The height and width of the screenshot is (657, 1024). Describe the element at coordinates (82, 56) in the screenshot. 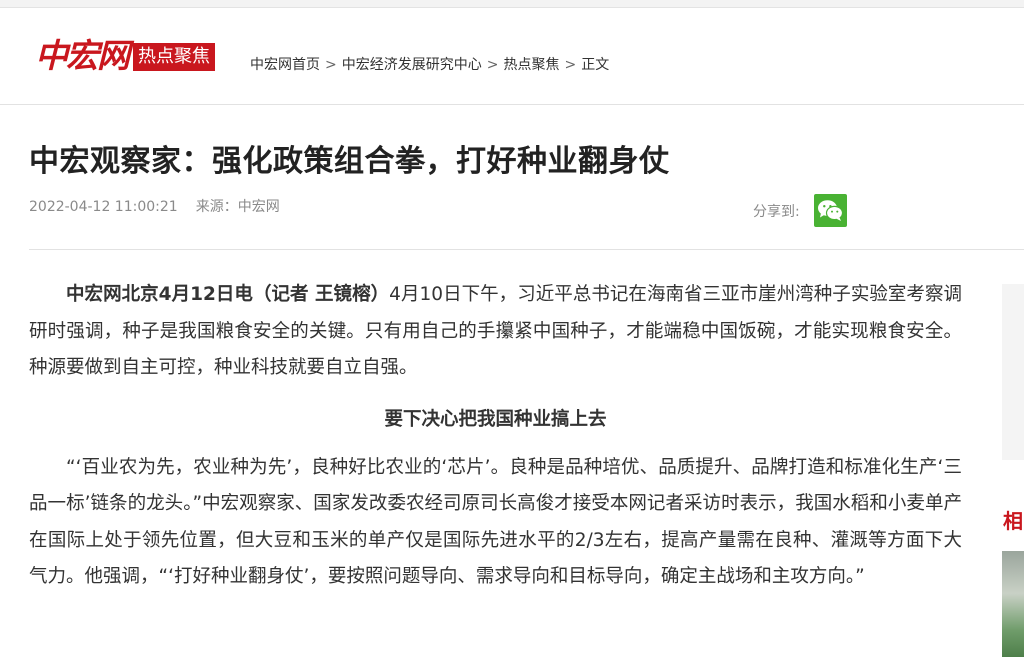

I see `site-logo: 中宏网` at that location.